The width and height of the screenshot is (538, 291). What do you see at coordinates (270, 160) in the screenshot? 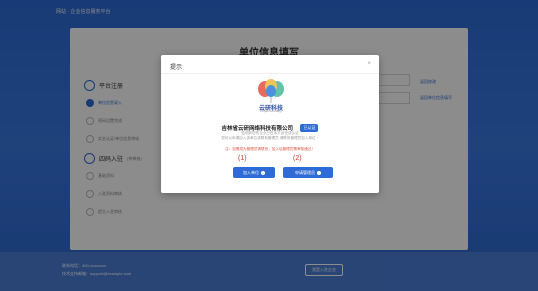
I see `annotation-markers: (1) (2)` at bounding box center [270, 160].